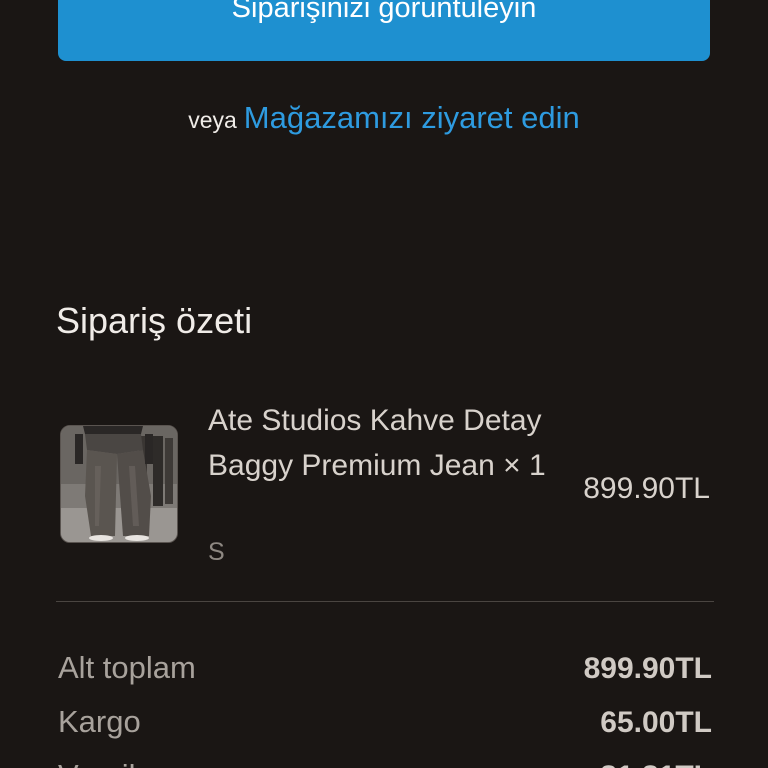 This screenshot has height=768, width=768. What do you see at coordinates (99, 721) in the screenshot?
I see `shipping-label: Kargo` at bounding box center [99, 721].